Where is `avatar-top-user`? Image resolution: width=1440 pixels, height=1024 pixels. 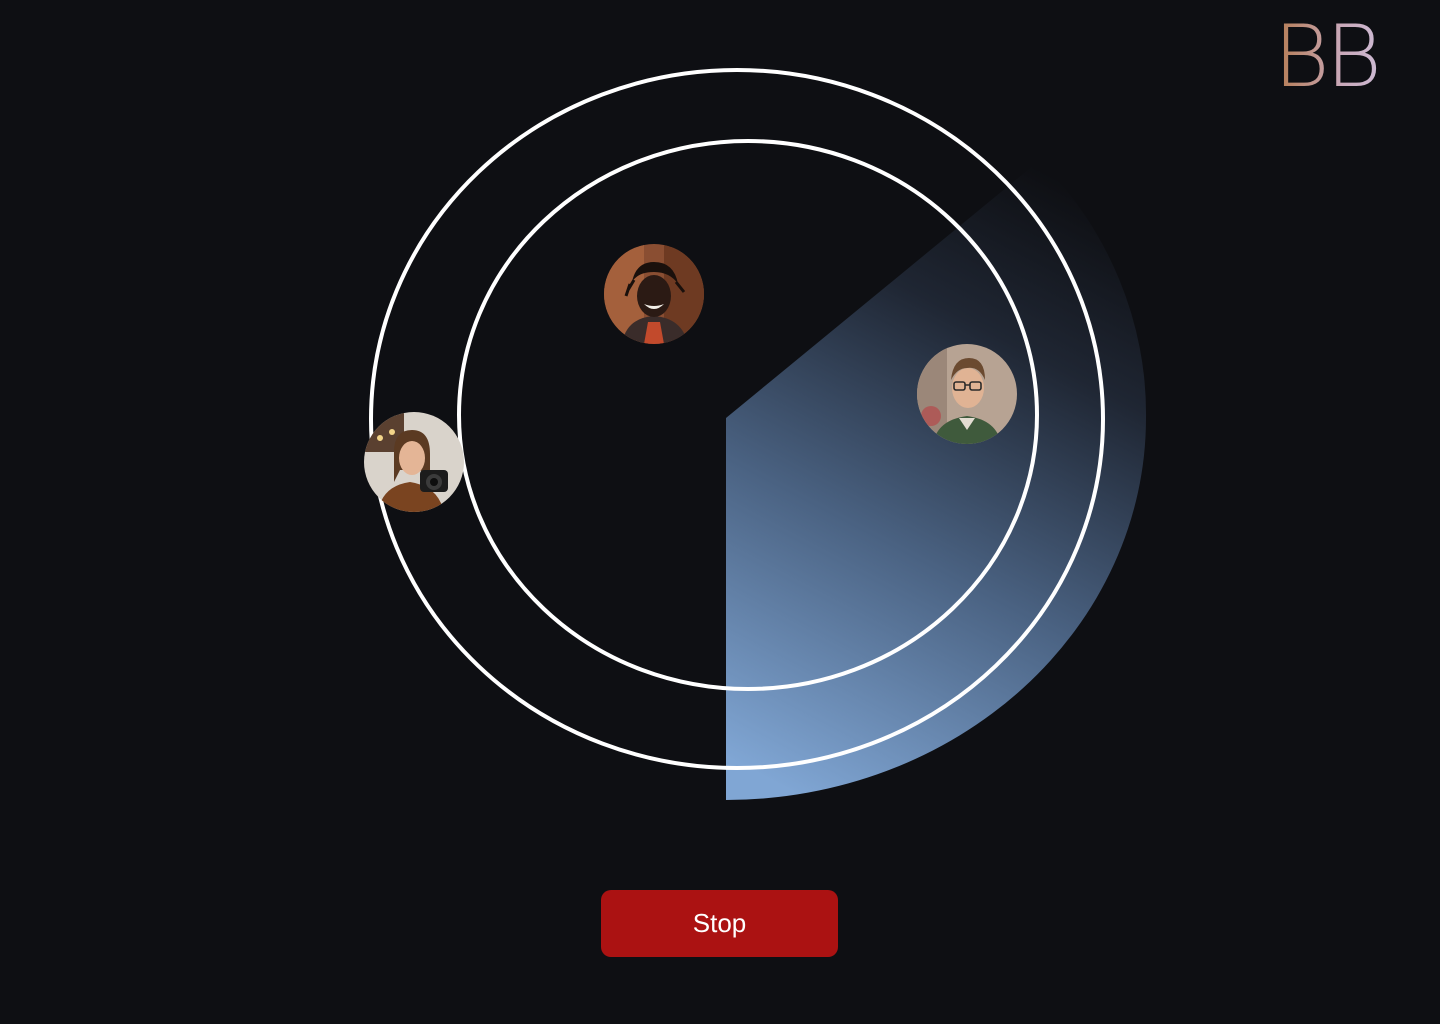
avatar-top-user is located at coordinates (654, 294).